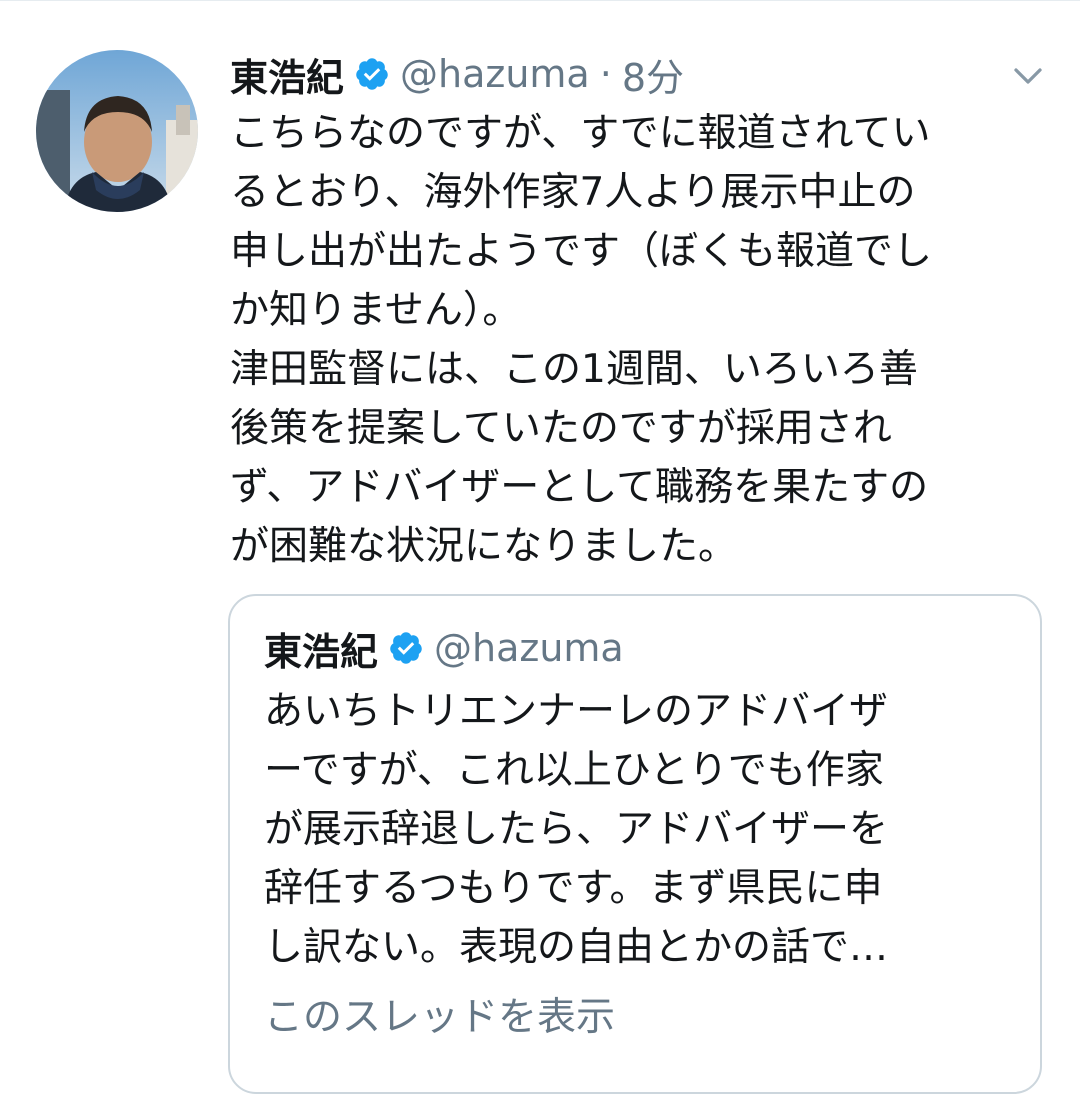 The height and width of the screenshot is (1094, 1080). What do you see at coordinates (376, 310) in the screenshot?
I see `tweet-text-line: か知りません）。` at bounding box center [376, 310].